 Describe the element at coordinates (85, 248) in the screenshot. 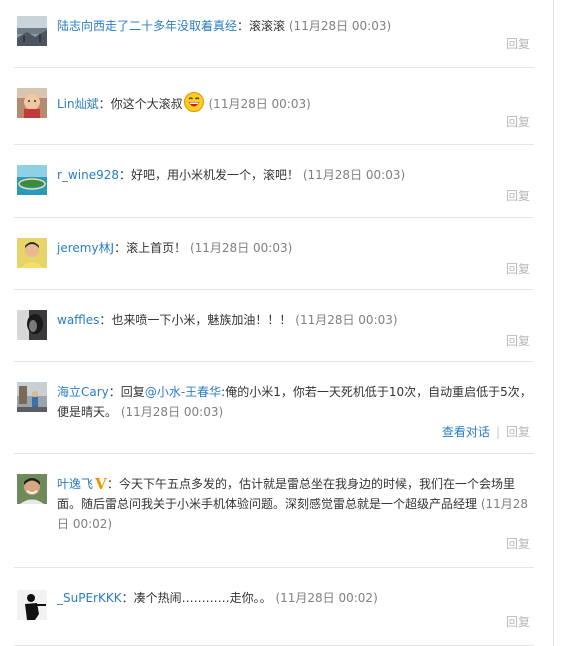

I see `username-link: jeremy林J` at that location.